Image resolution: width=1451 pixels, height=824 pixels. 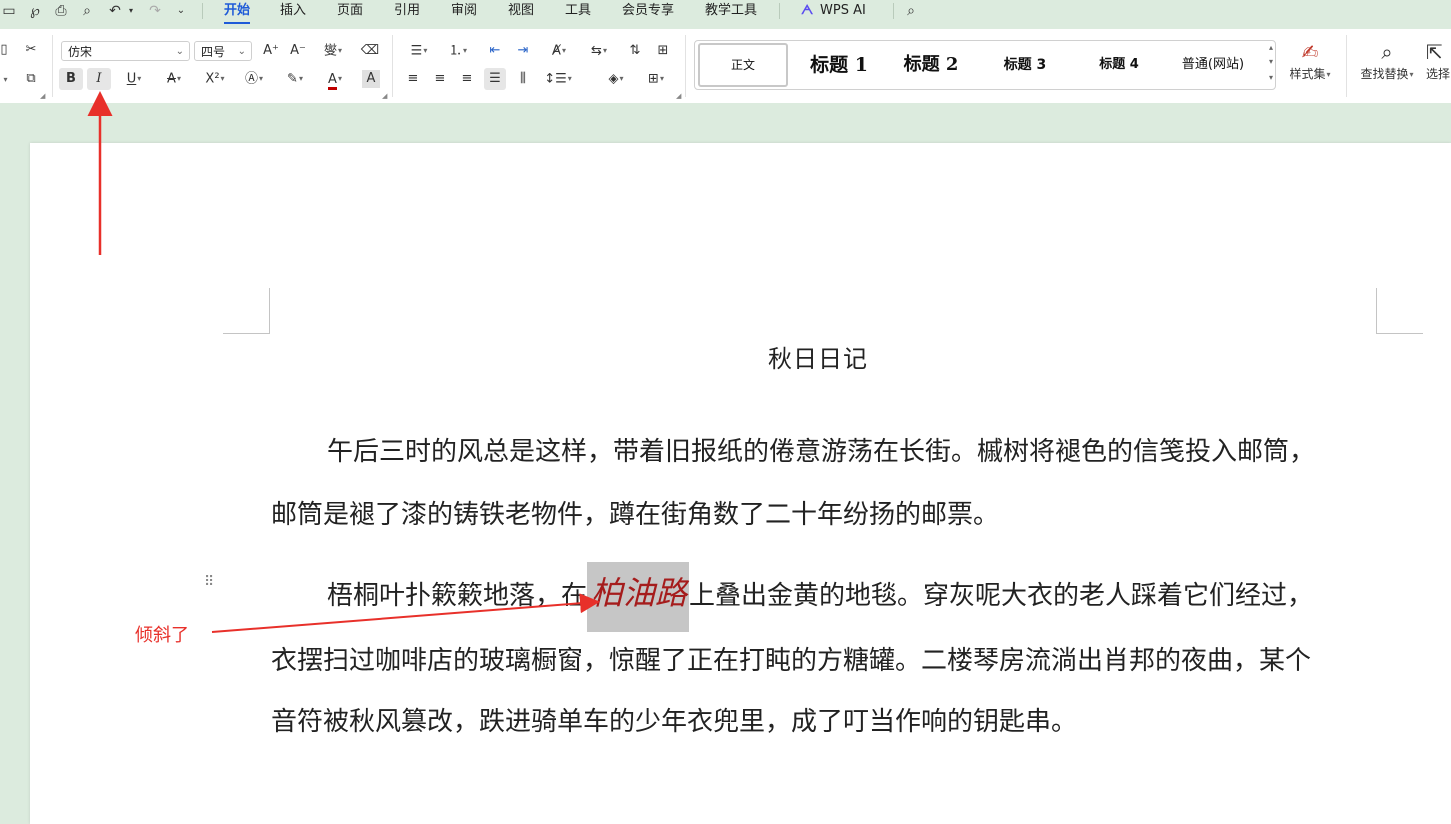 What do you see at coordinates (405, 613) in the screenshot?
I see `arrow-to-selected-text` at bounding box center [405, 613].